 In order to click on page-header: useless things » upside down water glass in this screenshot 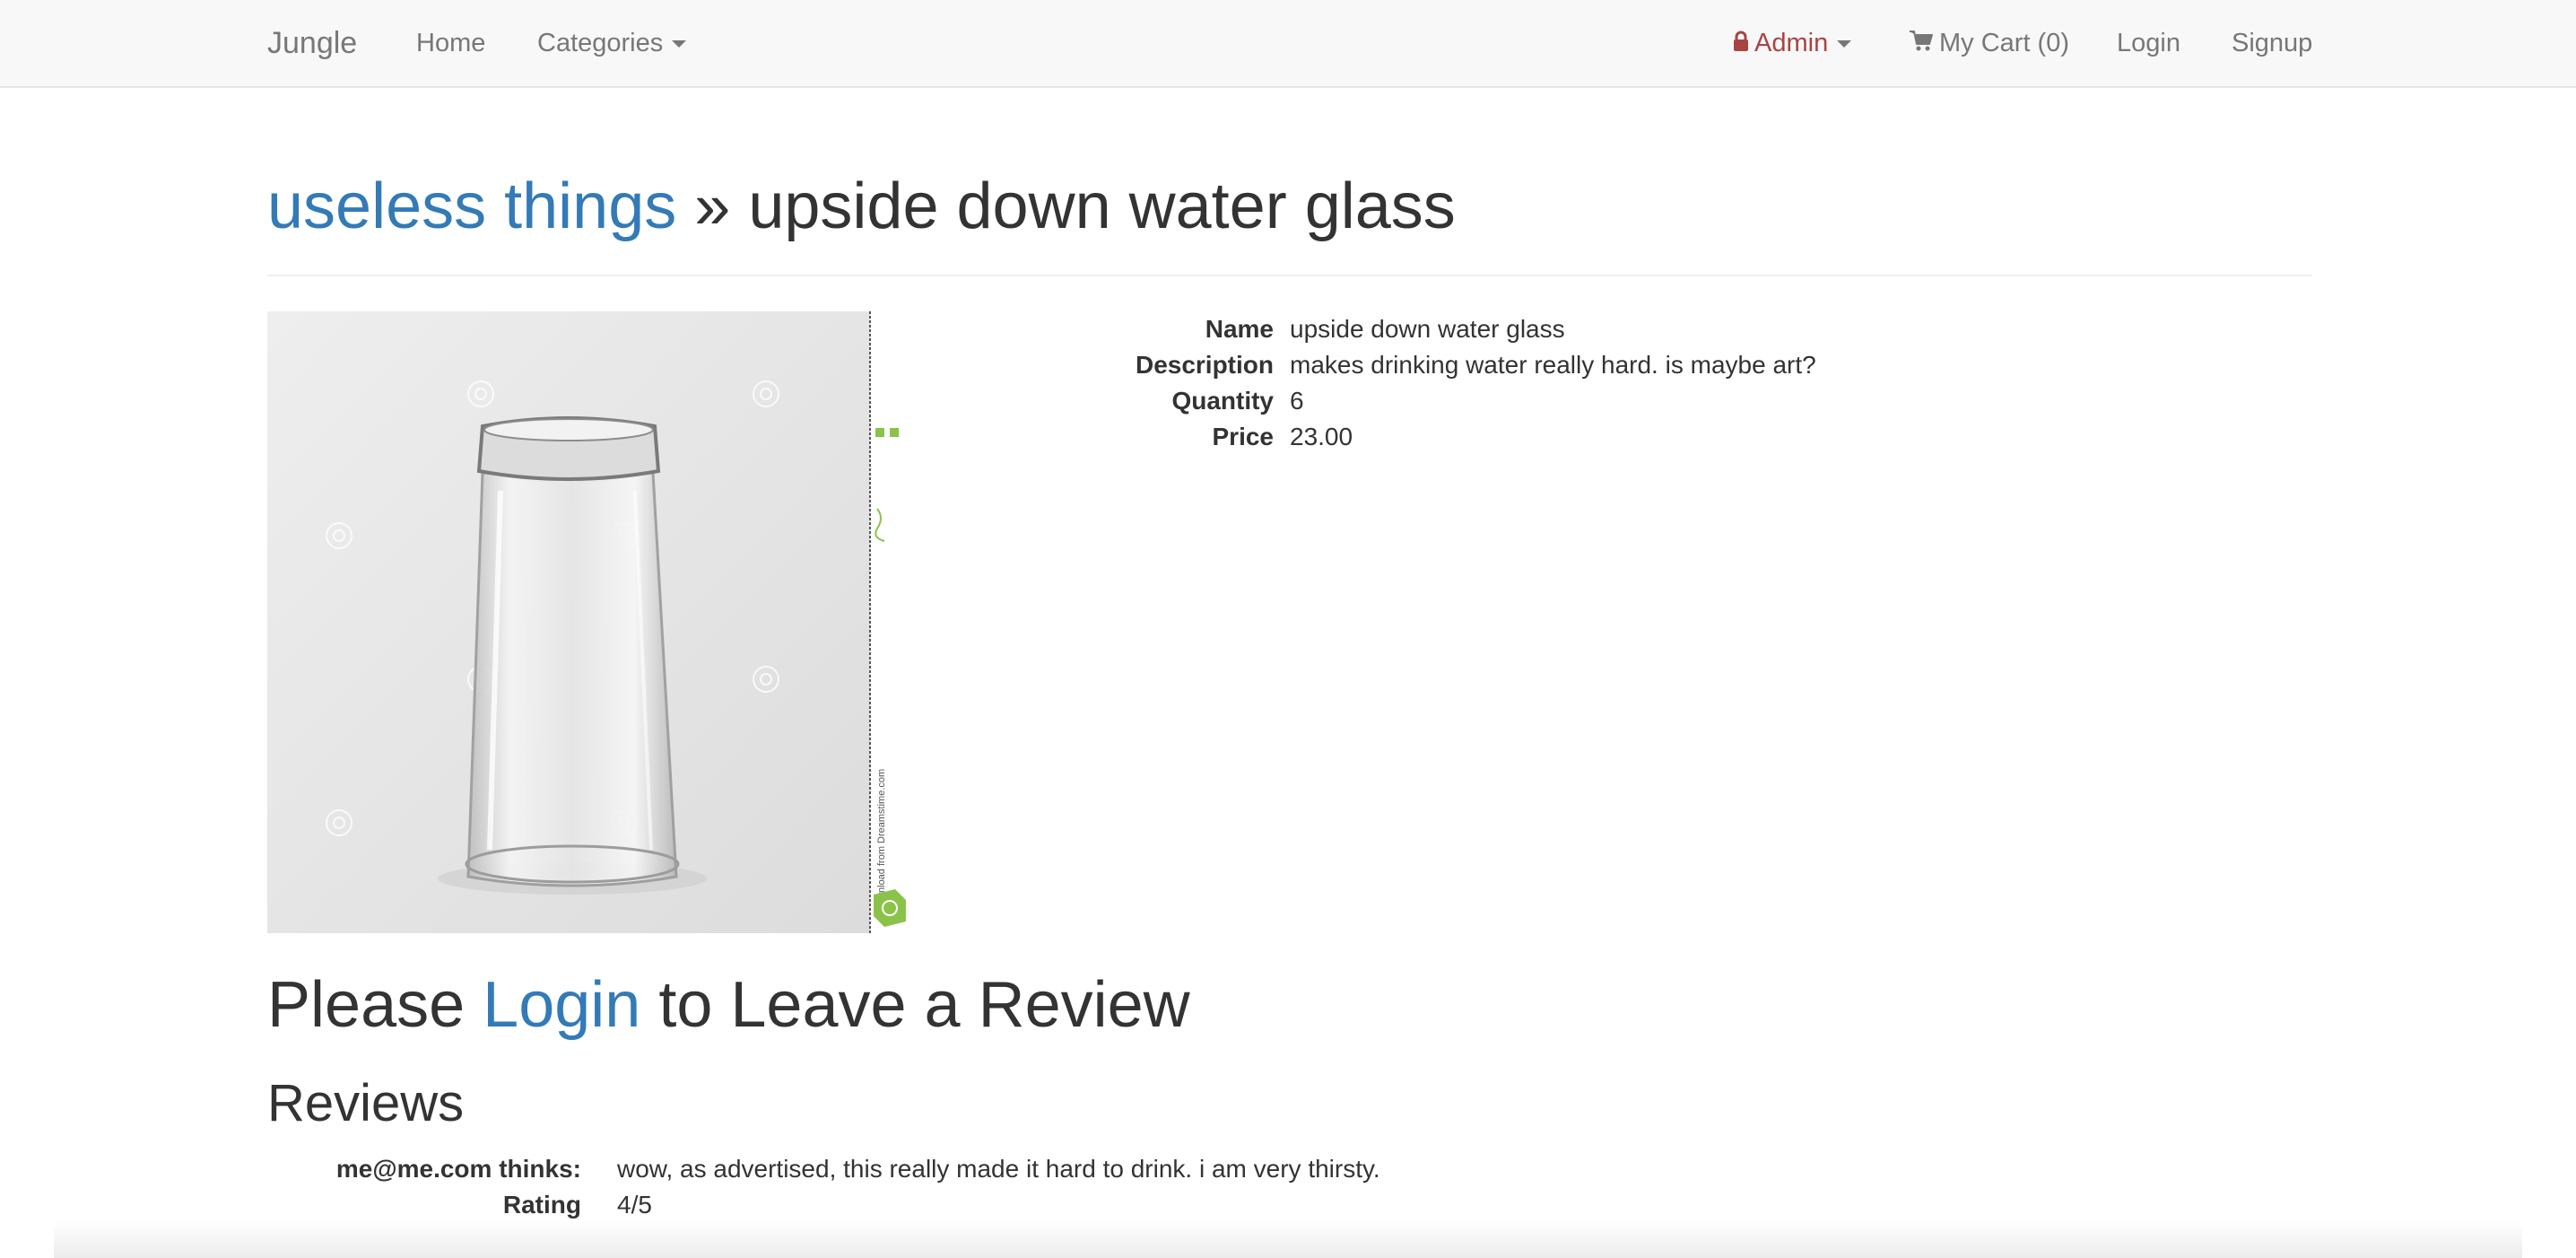, I will do `click(1289, 219)`.